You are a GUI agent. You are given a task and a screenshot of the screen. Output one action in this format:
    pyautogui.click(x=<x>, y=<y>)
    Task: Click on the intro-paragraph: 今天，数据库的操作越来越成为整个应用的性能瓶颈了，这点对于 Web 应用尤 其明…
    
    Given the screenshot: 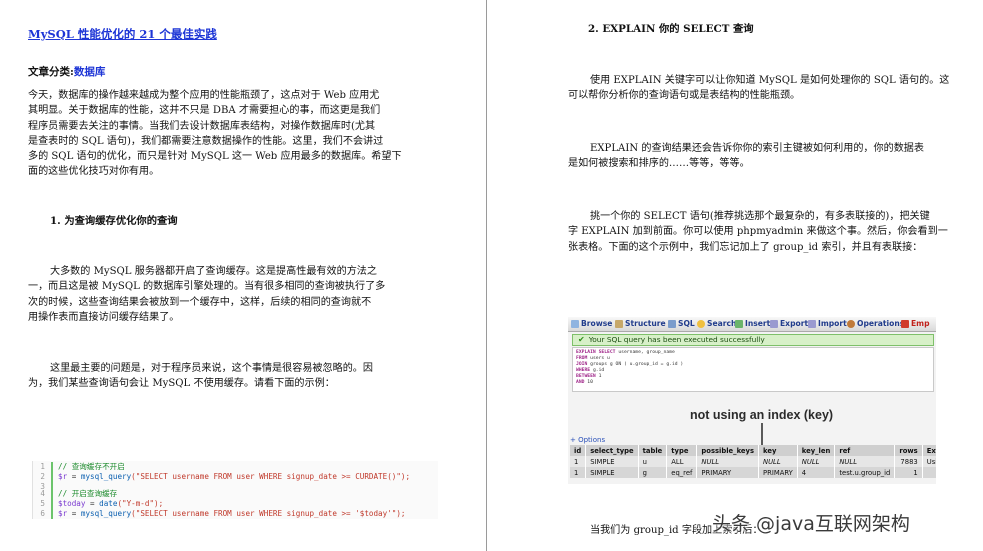 What is the action you would take?
    pyautogui.click(x=215, y=134)
    